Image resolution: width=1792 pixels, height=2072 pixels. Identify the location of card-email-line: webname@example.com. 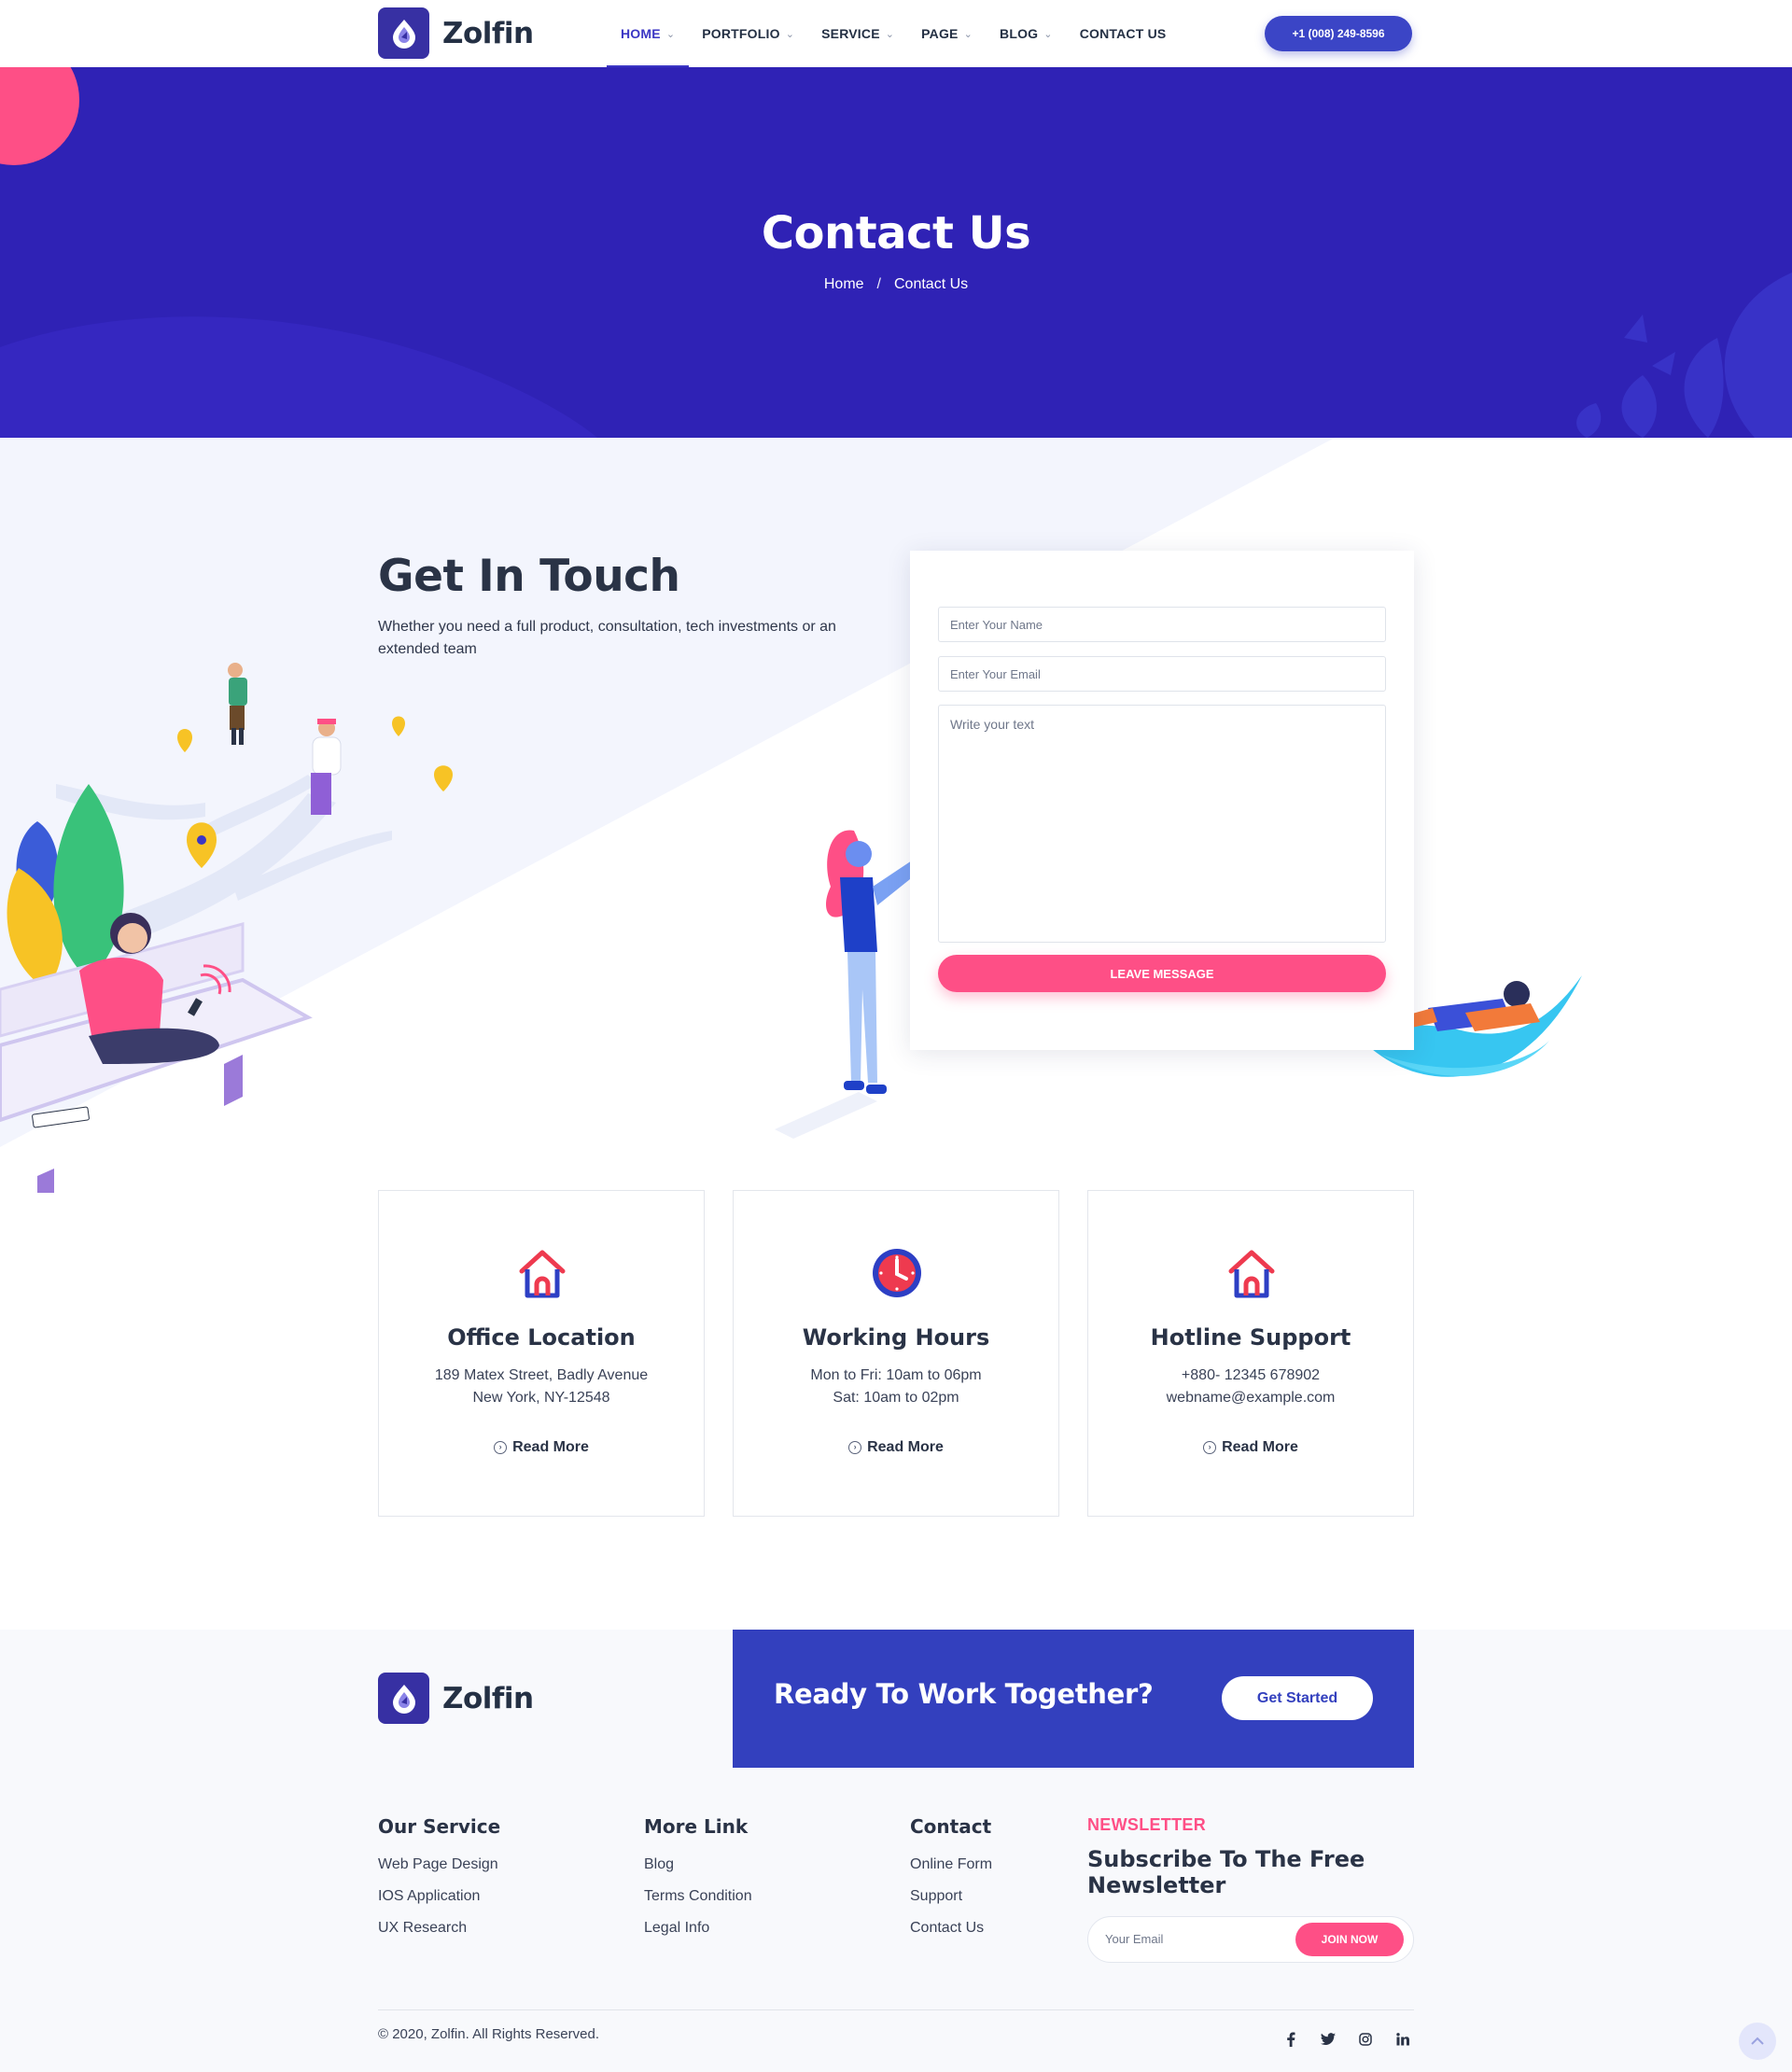
(1251, 1398).